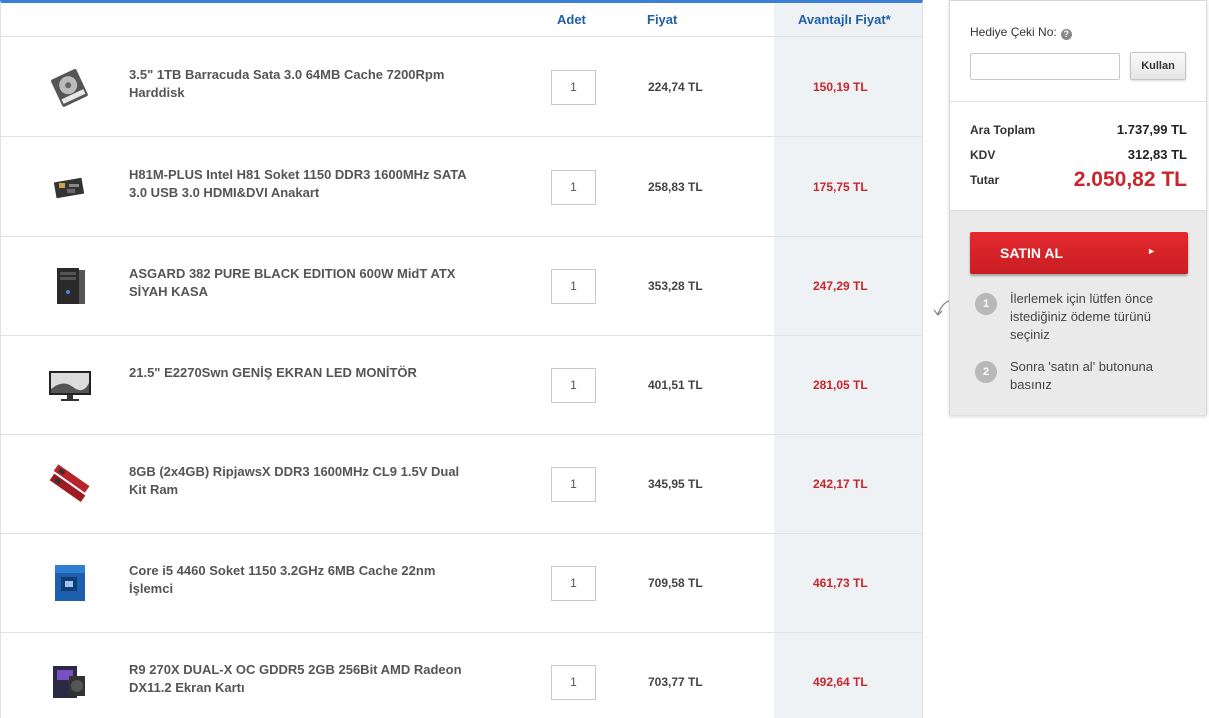 The width and height of the screenshot is (1209, 718). I want to click on graphics-card-icon, so click(69, 682).